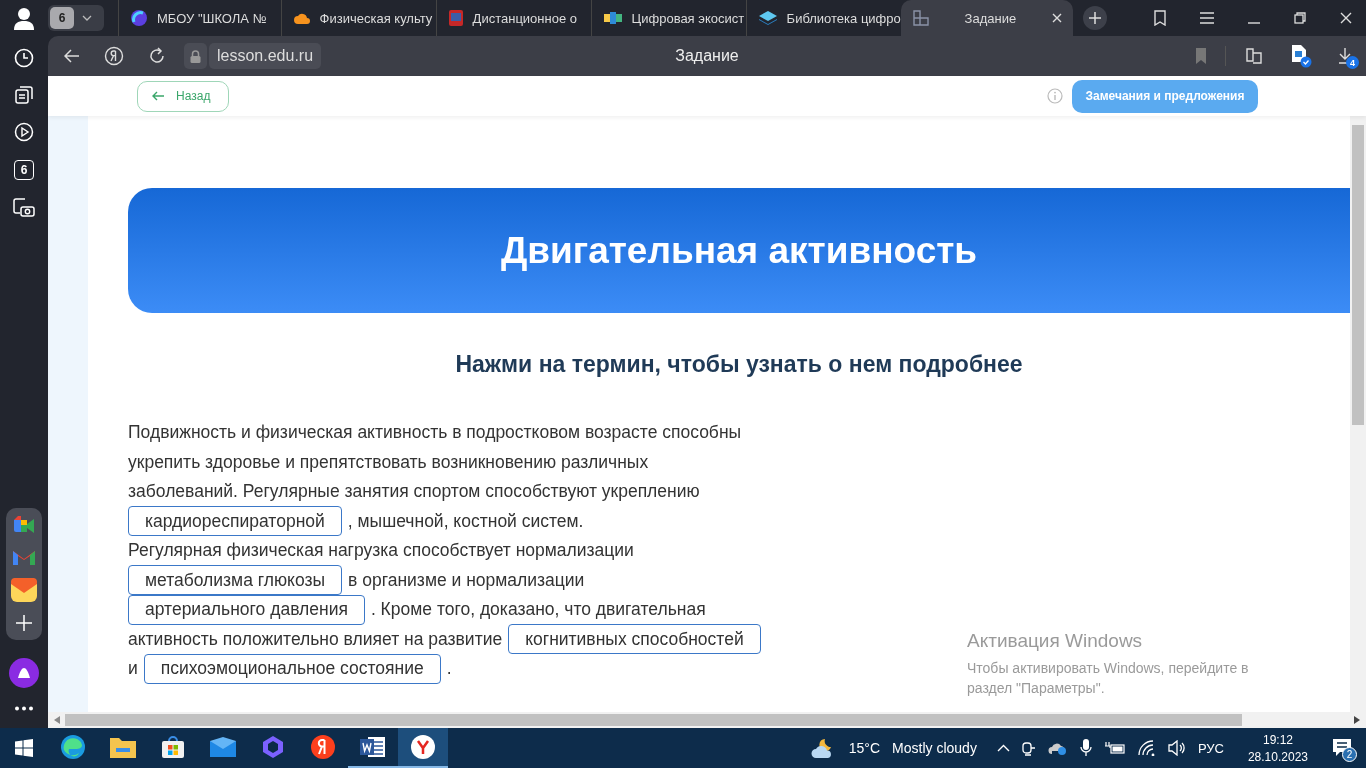 Image resolution: width=1366 pixels, height=768 pixels. I want to click on screenshot-icon, so click(24, 208).